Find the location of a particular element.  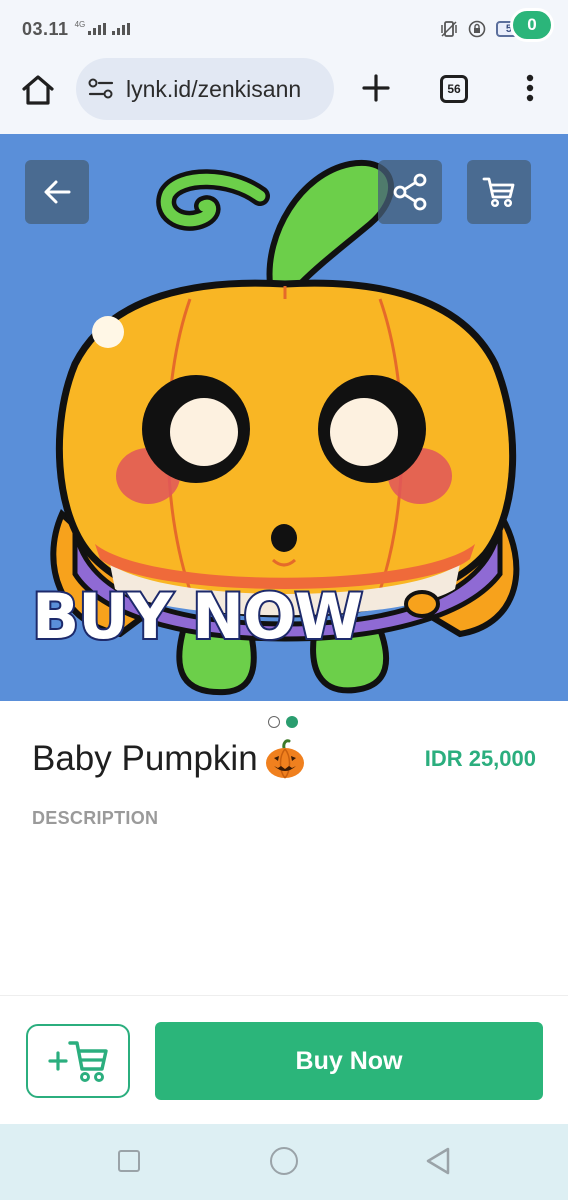

back-nav-icon is located at coordinates (438, 1161).